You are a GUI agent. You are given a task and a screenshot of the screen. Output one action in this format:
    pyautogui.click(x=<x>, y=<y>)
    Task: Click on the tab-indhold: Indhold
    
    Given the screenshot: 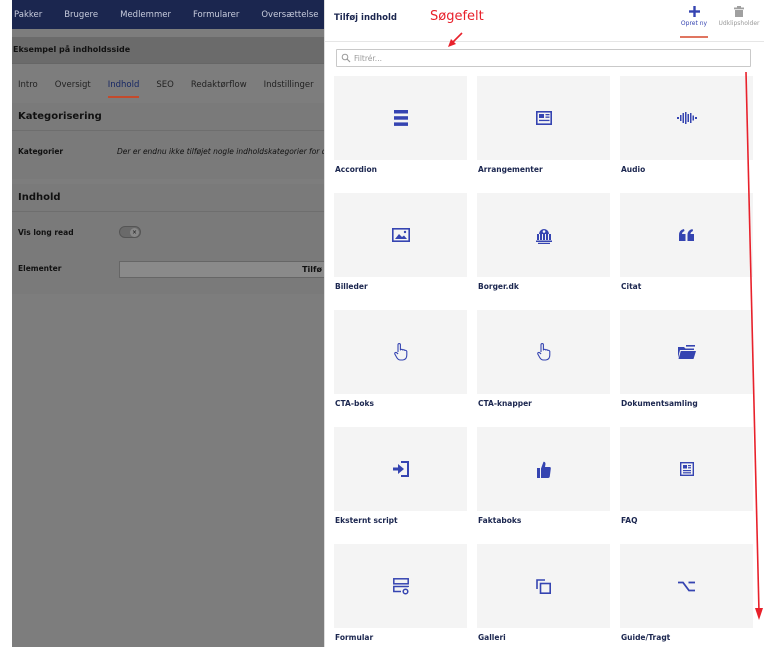 What is the action you would take?
    pyautogui.click(x=123, y=85)
    